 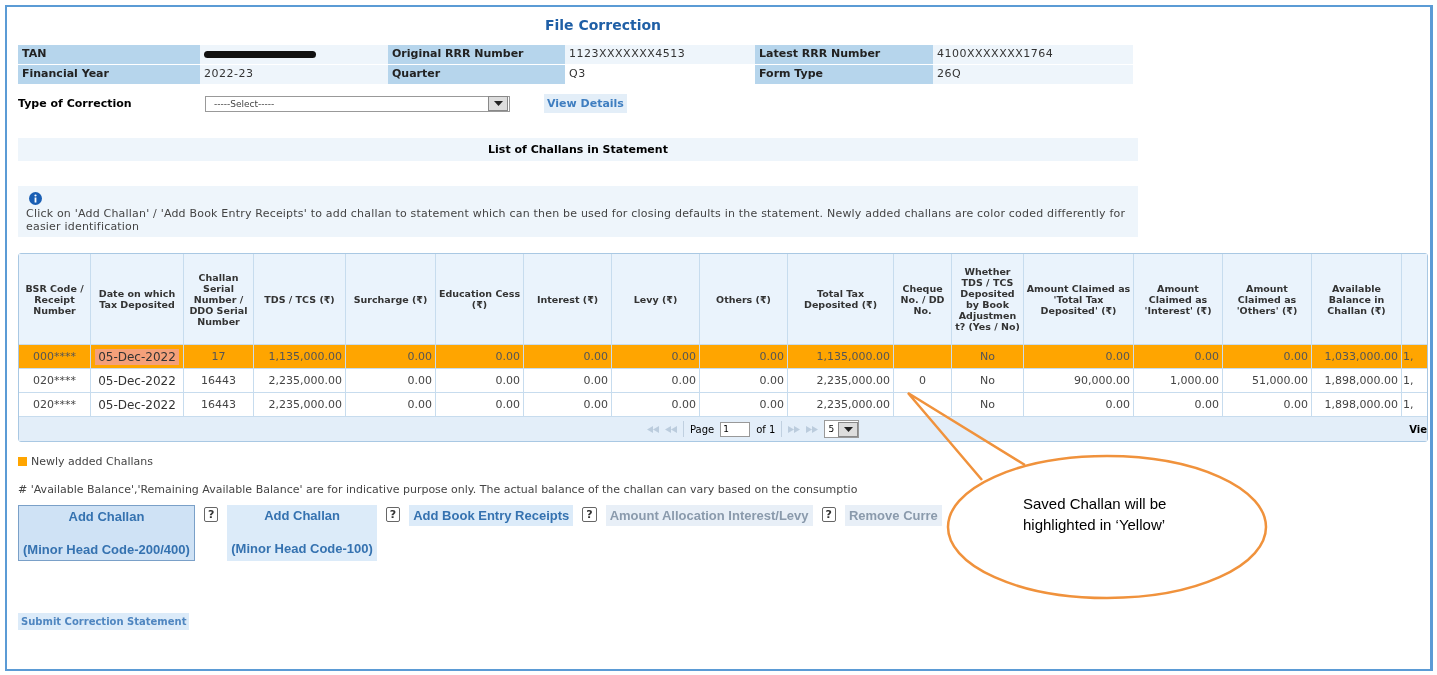 I want to click on field-label: Original RRR Number, so click(x=476, y=54).